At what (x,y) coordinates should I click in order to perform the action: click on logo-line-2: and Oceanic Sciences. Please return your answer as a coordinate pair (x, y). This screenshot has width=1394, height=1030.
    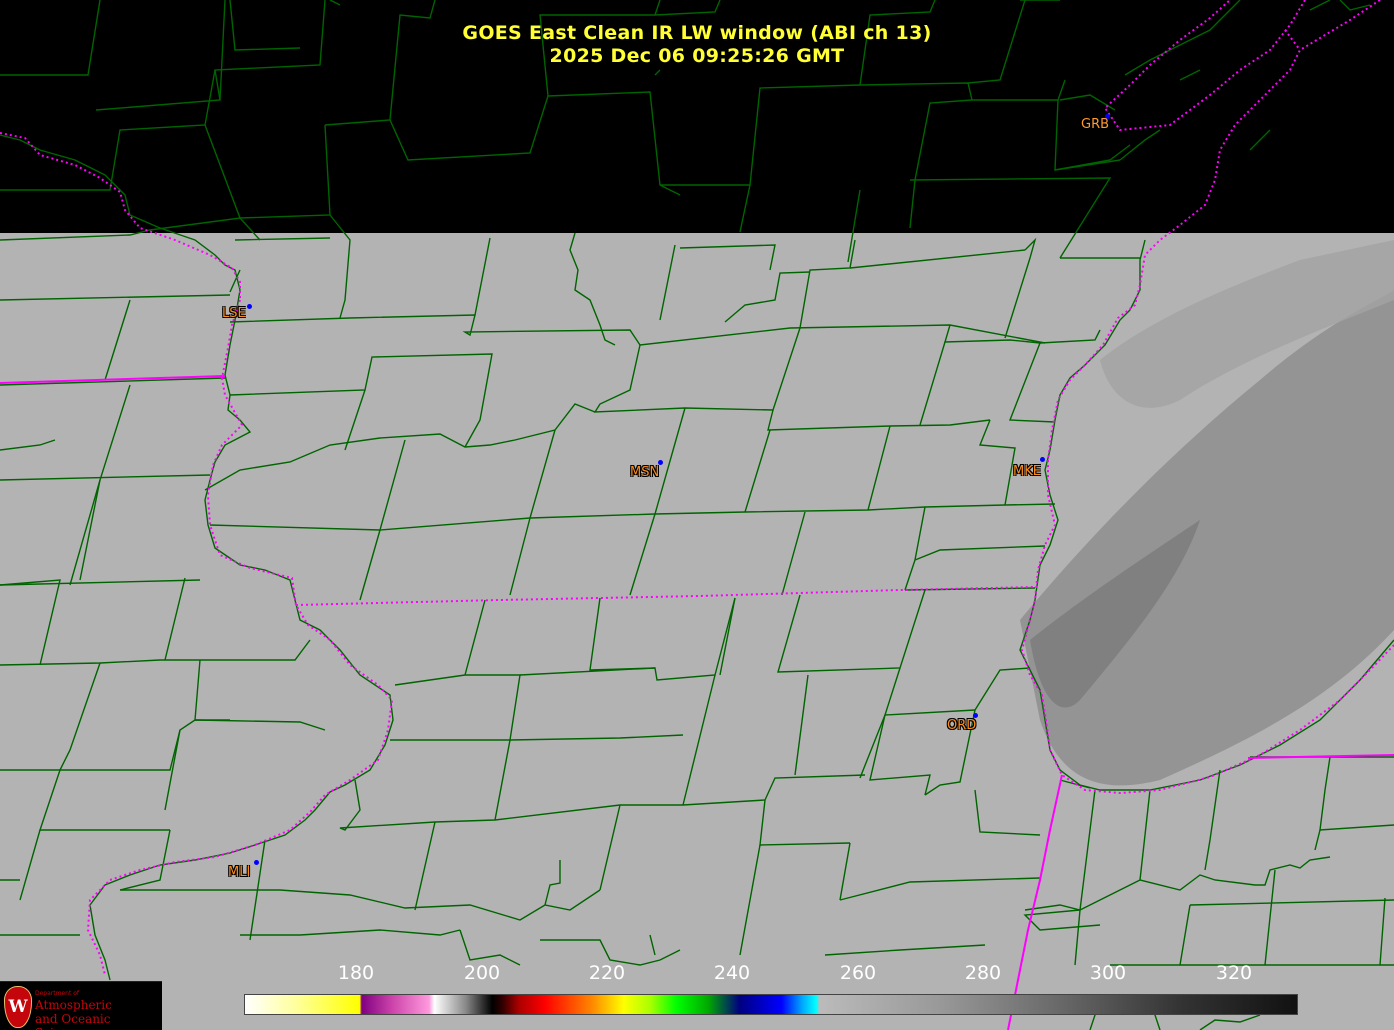
    Looking at the image, I should click on (73, 1021).